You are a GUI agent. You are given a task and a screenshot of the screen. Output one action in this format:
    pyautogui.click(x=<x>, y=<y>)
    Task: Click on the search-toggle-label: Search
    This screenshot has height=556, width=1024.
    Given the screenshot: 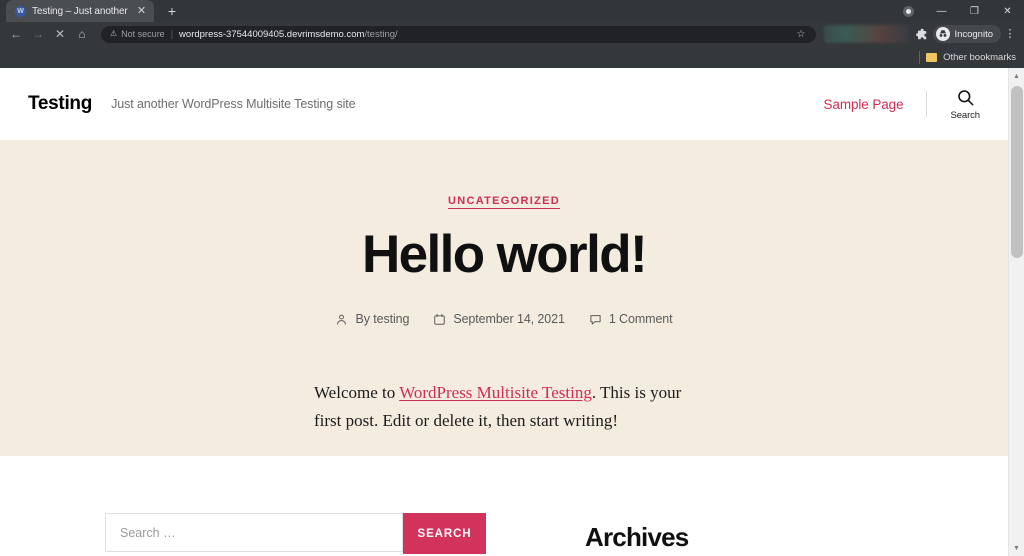 What is the action you would take?
    pyautogui.click(x=965, y=115)
    